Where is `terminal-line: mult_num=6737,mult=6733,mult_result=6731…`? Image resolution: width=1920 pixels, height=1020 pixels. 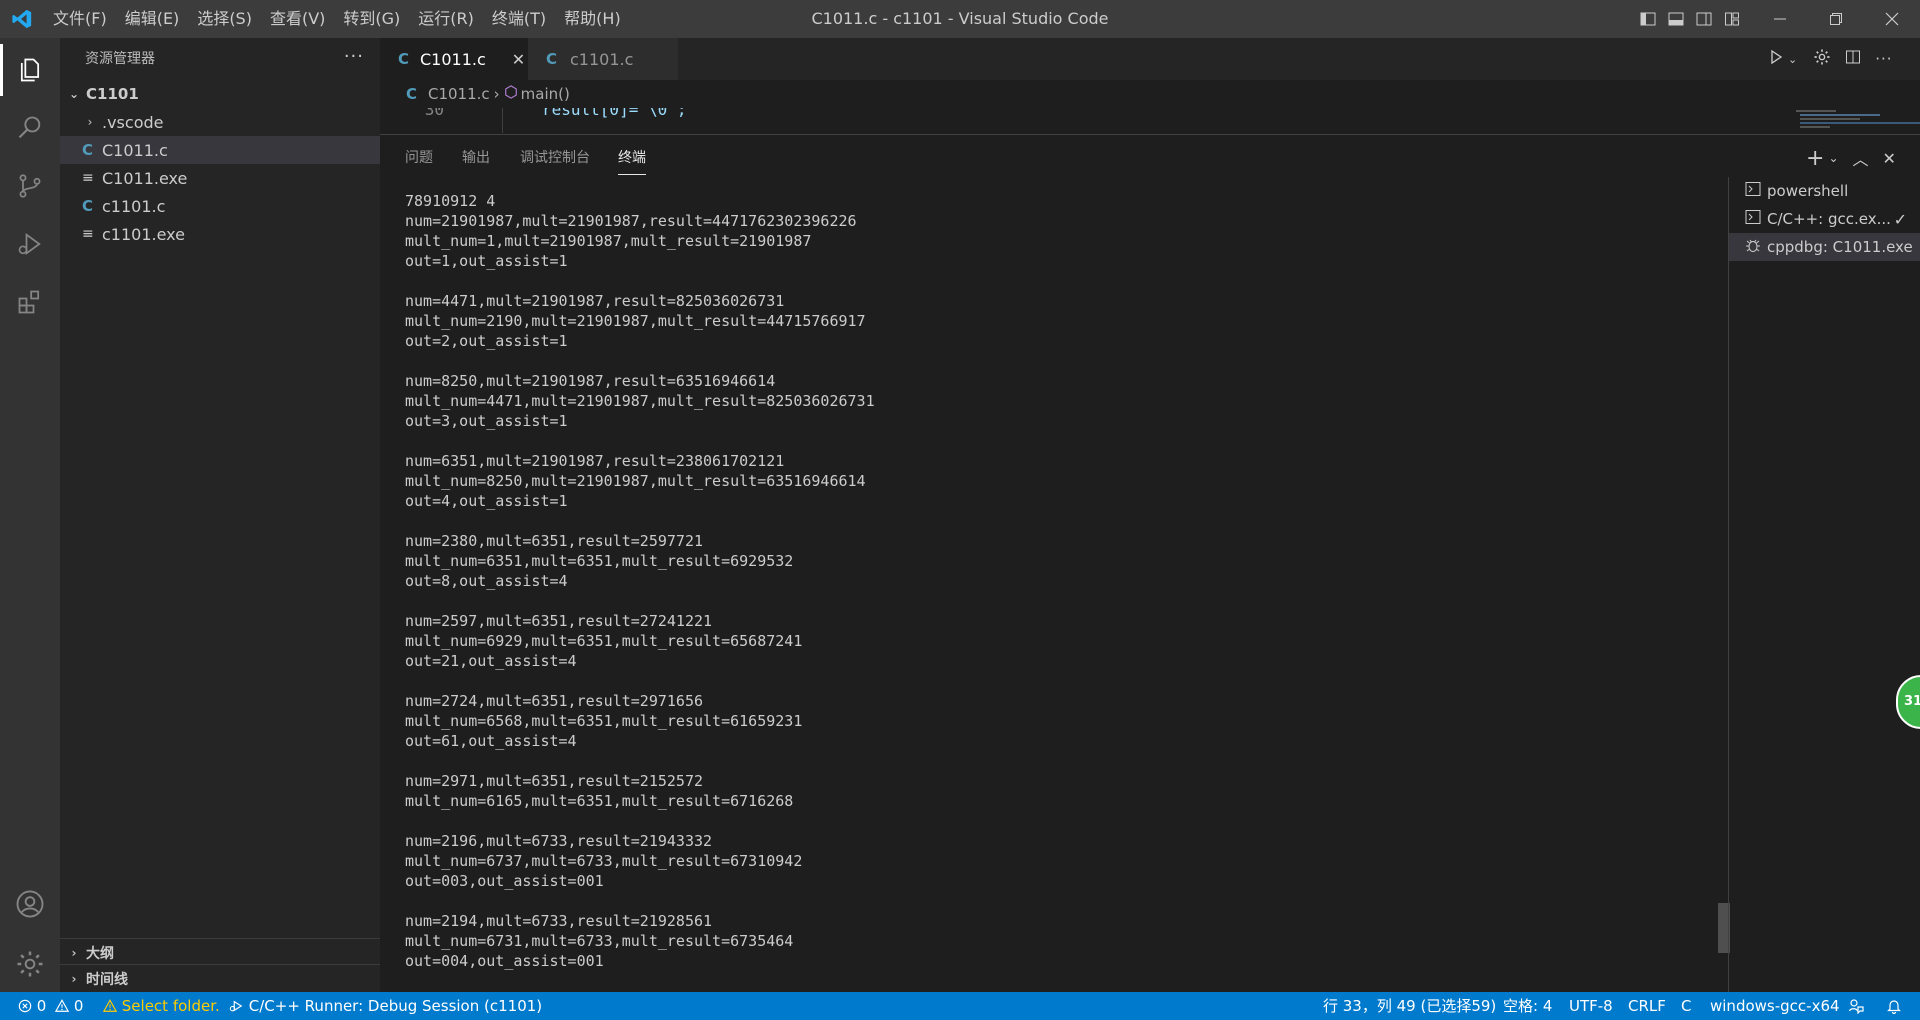 terminal-line: mult_num=6737,mult=6733,mult_result=6731… is located at coordinates (604, 861).